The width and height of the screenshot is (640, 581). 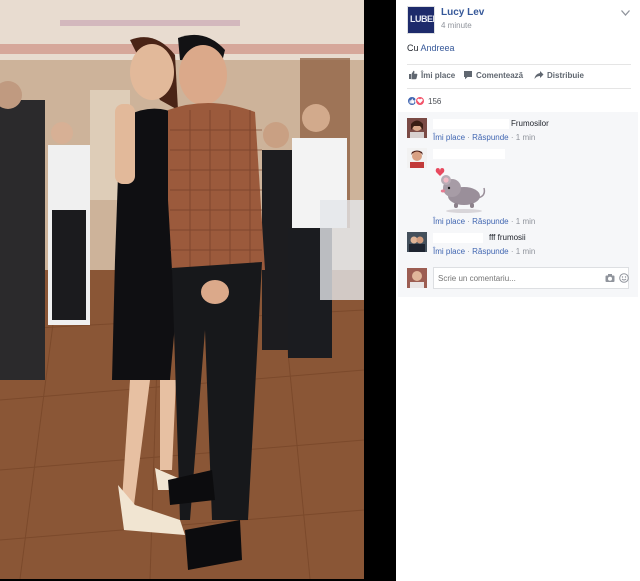 I want to click on comment-label: Comentează, so click(x=500, y=75).